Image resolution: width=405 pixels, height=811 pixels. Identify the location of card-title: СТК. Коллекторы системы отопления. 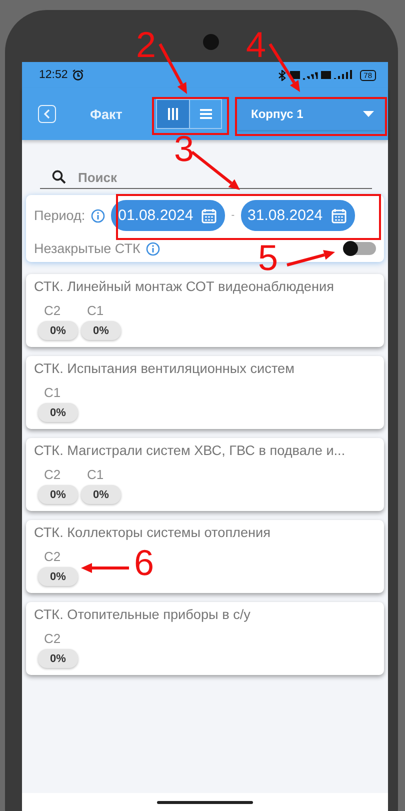
(153, 532).